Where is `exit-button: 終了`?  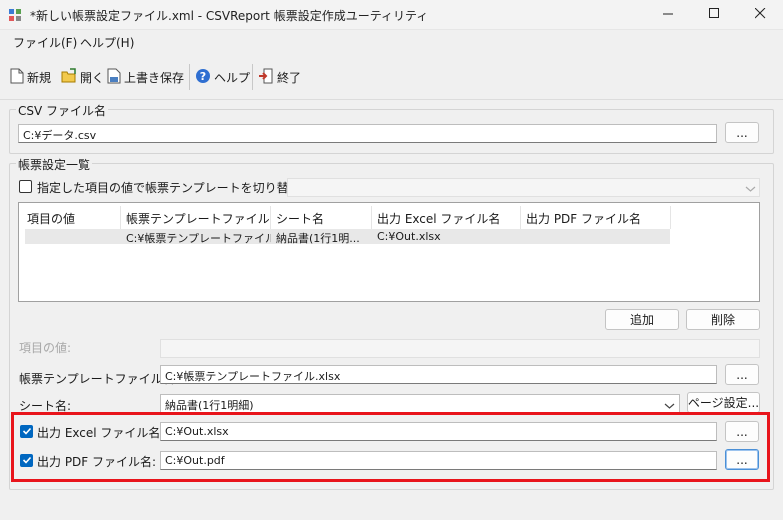
exit-button: 終了 is located at coordinates (279, 77).